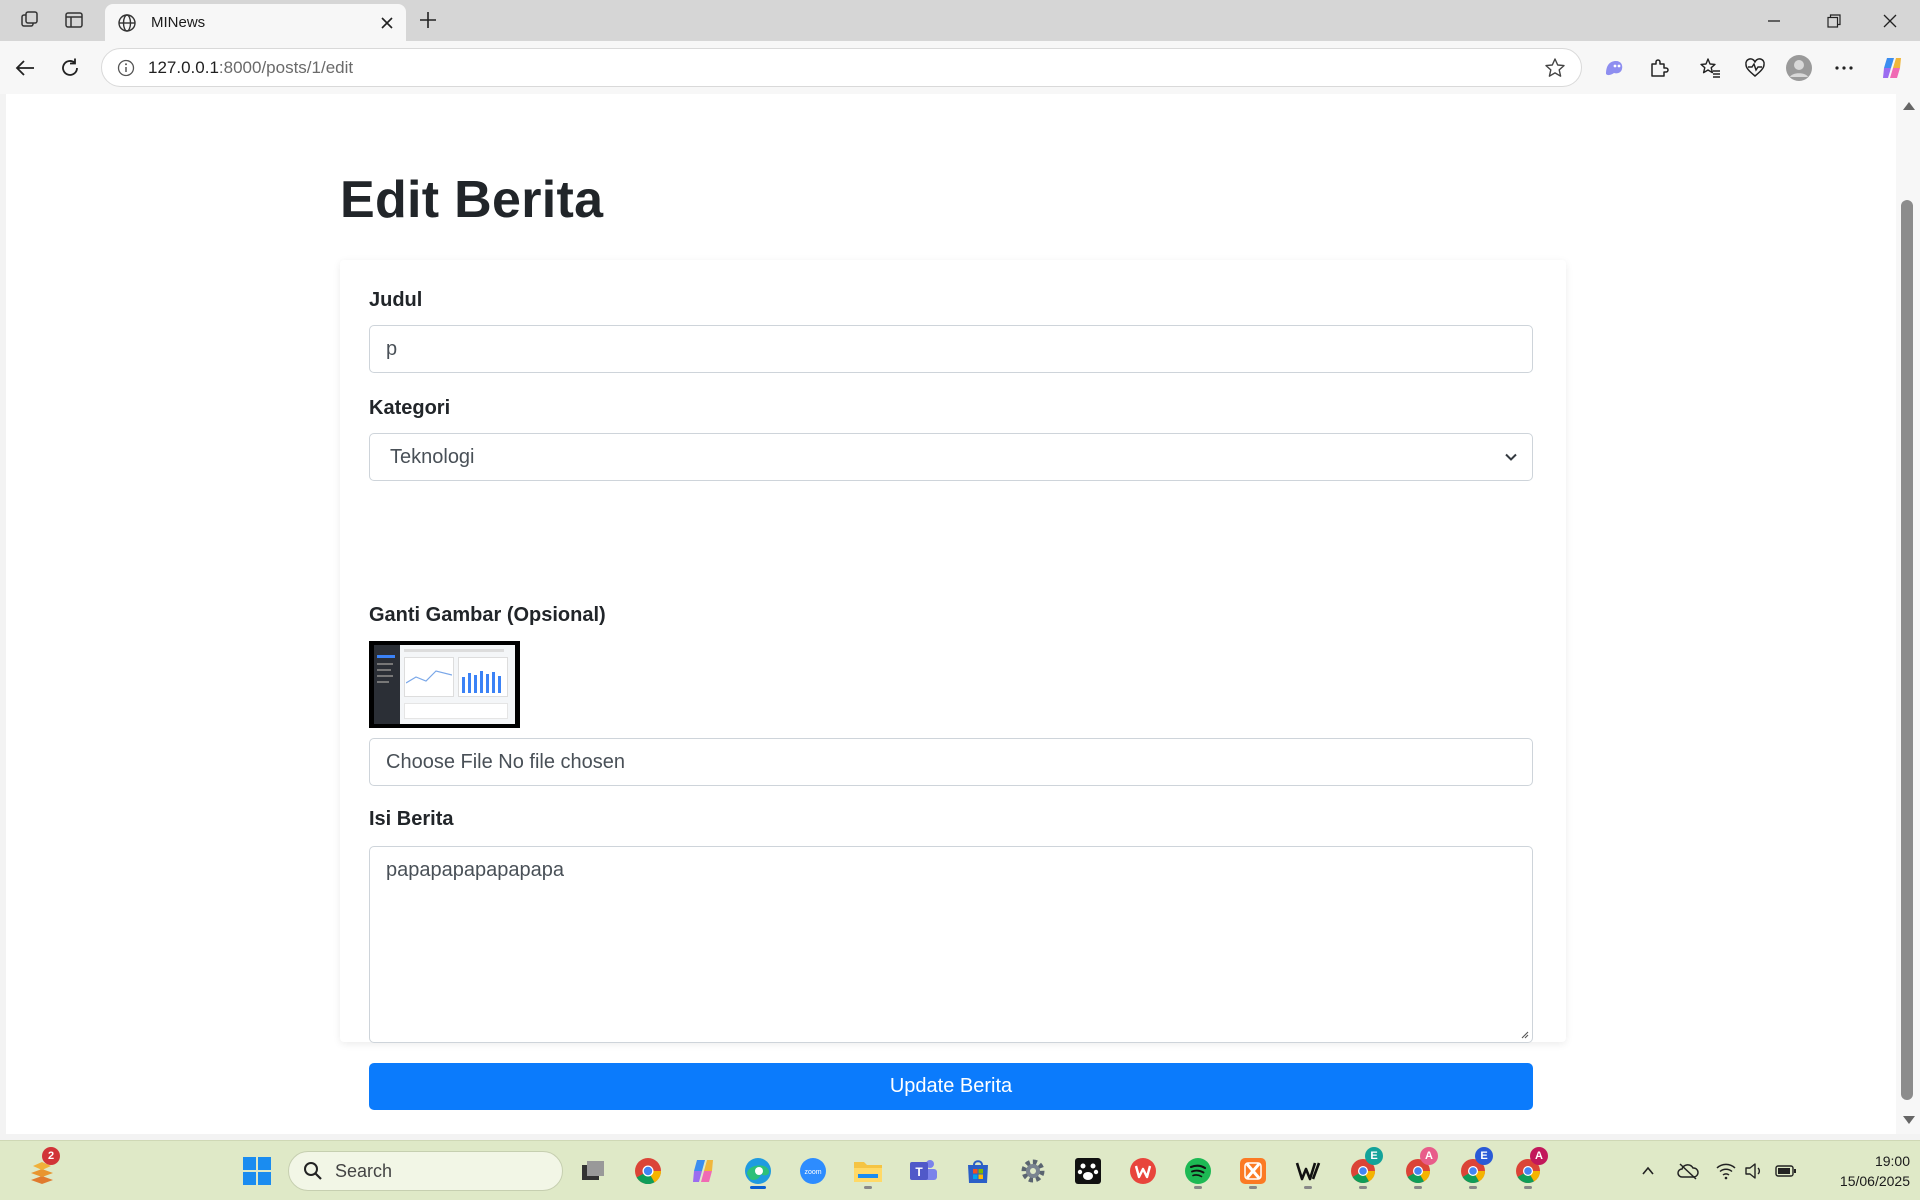  What do you see at coordinates (428, 20) in the screenshot?
I see `new-tab-button` at bounding box center [428, 20].